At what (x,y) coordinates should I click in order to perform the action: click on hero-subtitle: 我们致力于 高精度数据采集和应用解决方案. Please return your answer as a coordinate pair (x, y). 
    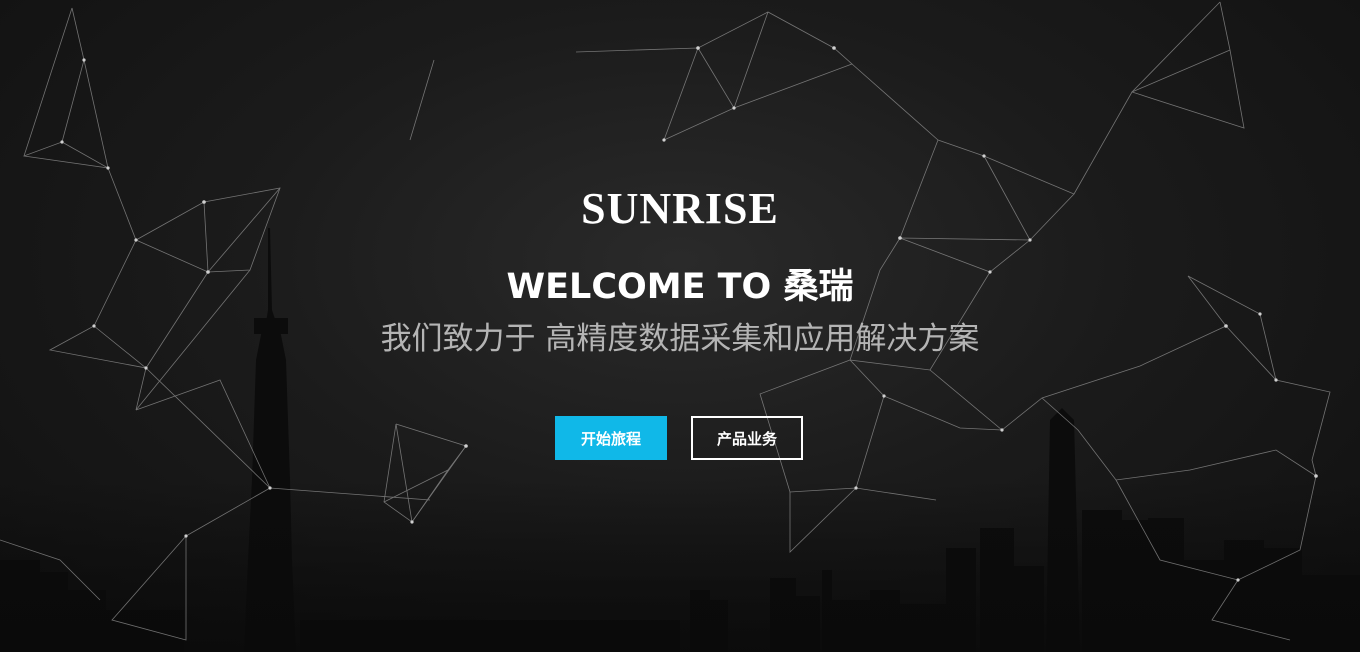
    Looking at the image, I should click on (680, 339).